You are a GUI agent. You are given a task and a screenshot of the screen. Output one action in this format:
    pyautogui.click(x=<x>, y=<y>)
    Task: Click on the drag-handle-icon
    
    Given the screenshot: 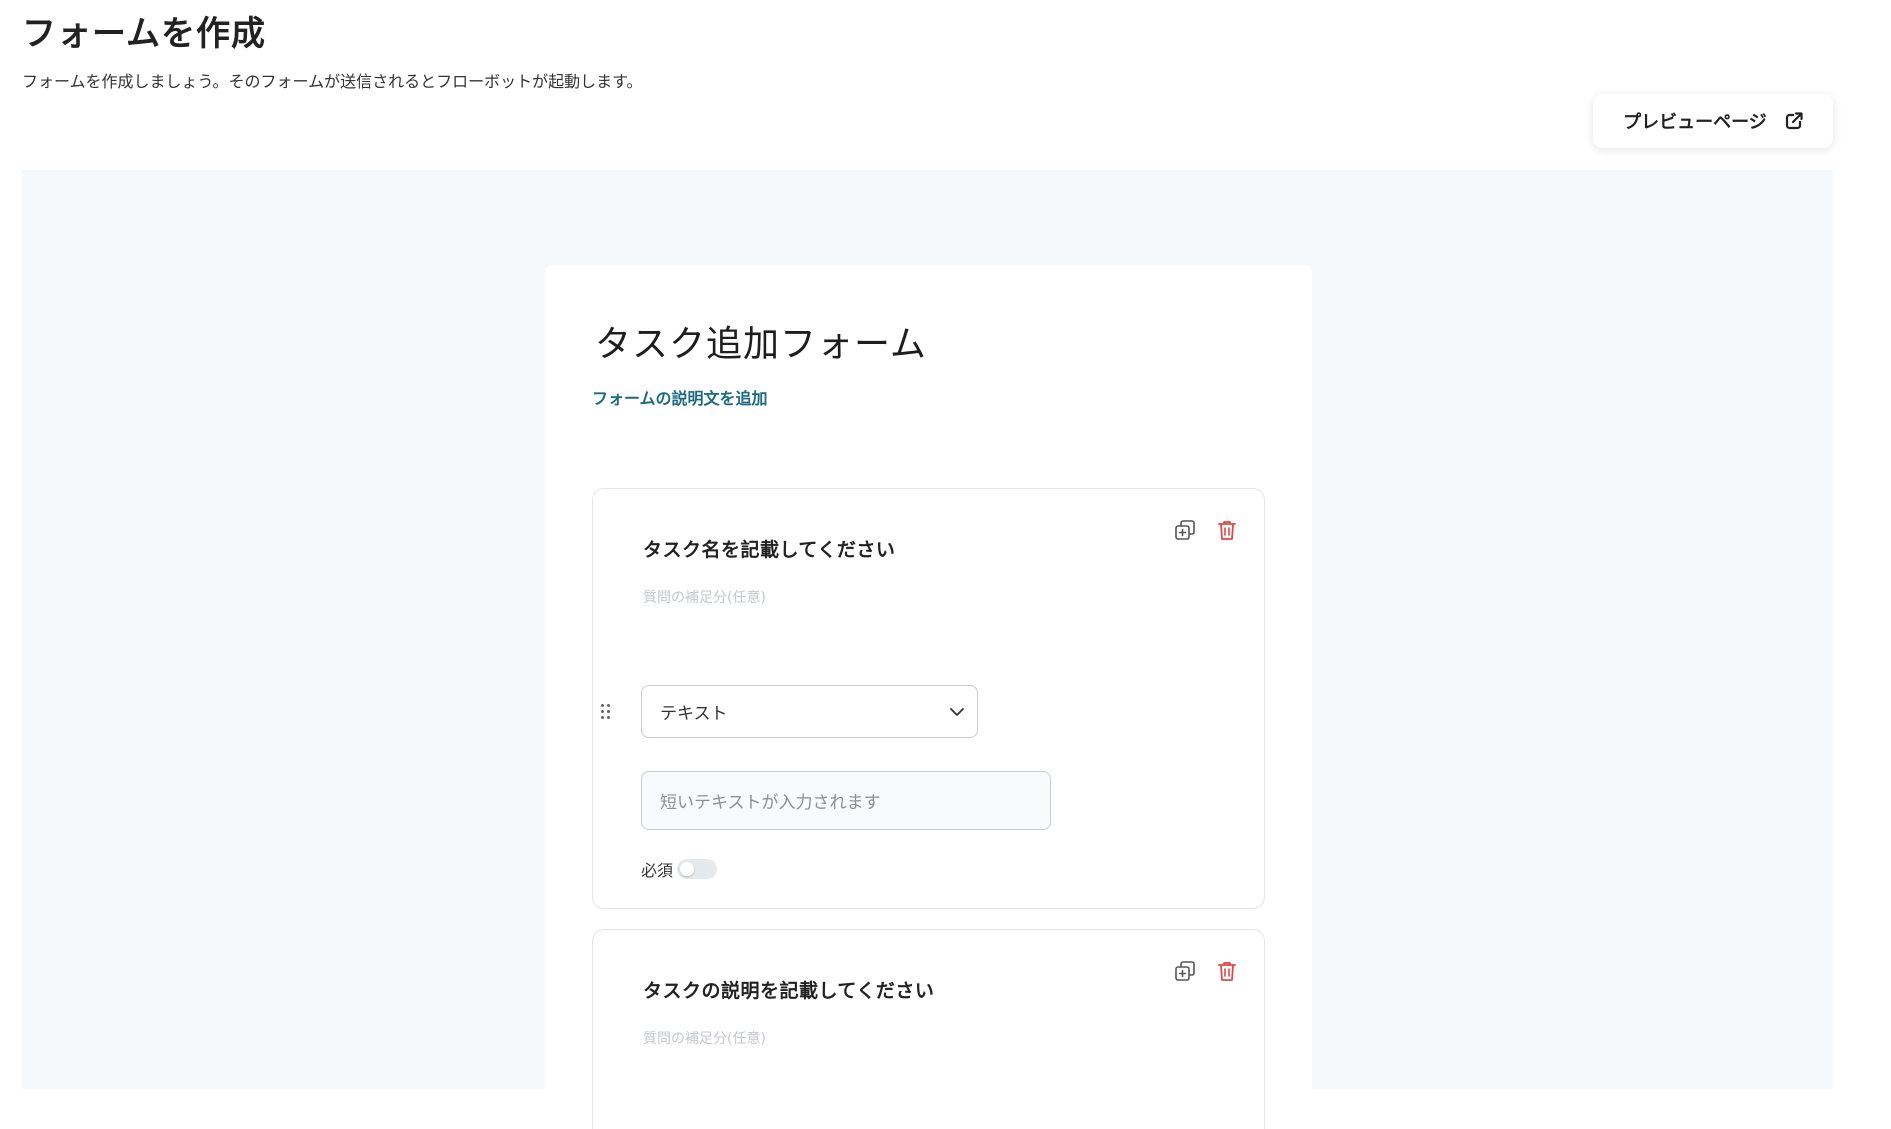 What is the action you would take?
    pyautogui.click(x=606, y=712)
    